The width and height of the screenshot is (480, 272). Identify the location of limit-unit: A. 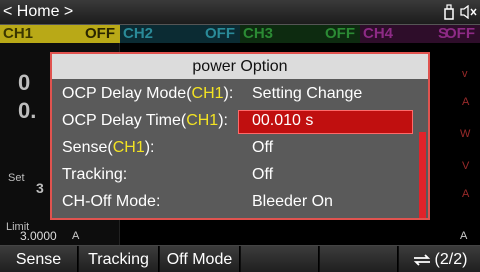
(76, 236).